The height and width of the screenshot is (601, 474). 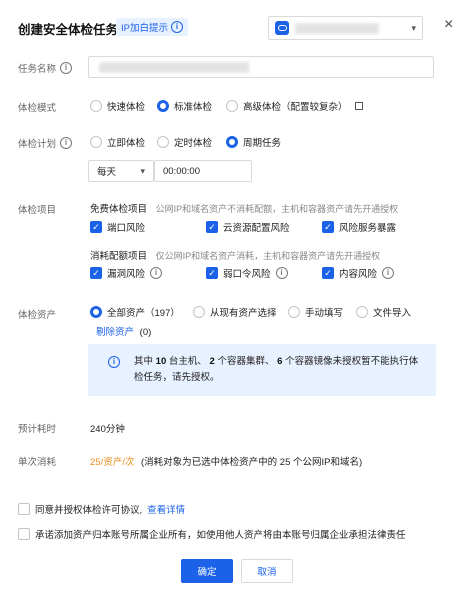 What do you see at coordinates (126, 107) in the screenshot?
I see `radio-quick-label: 快速体检` at bounding box center [126, 107].